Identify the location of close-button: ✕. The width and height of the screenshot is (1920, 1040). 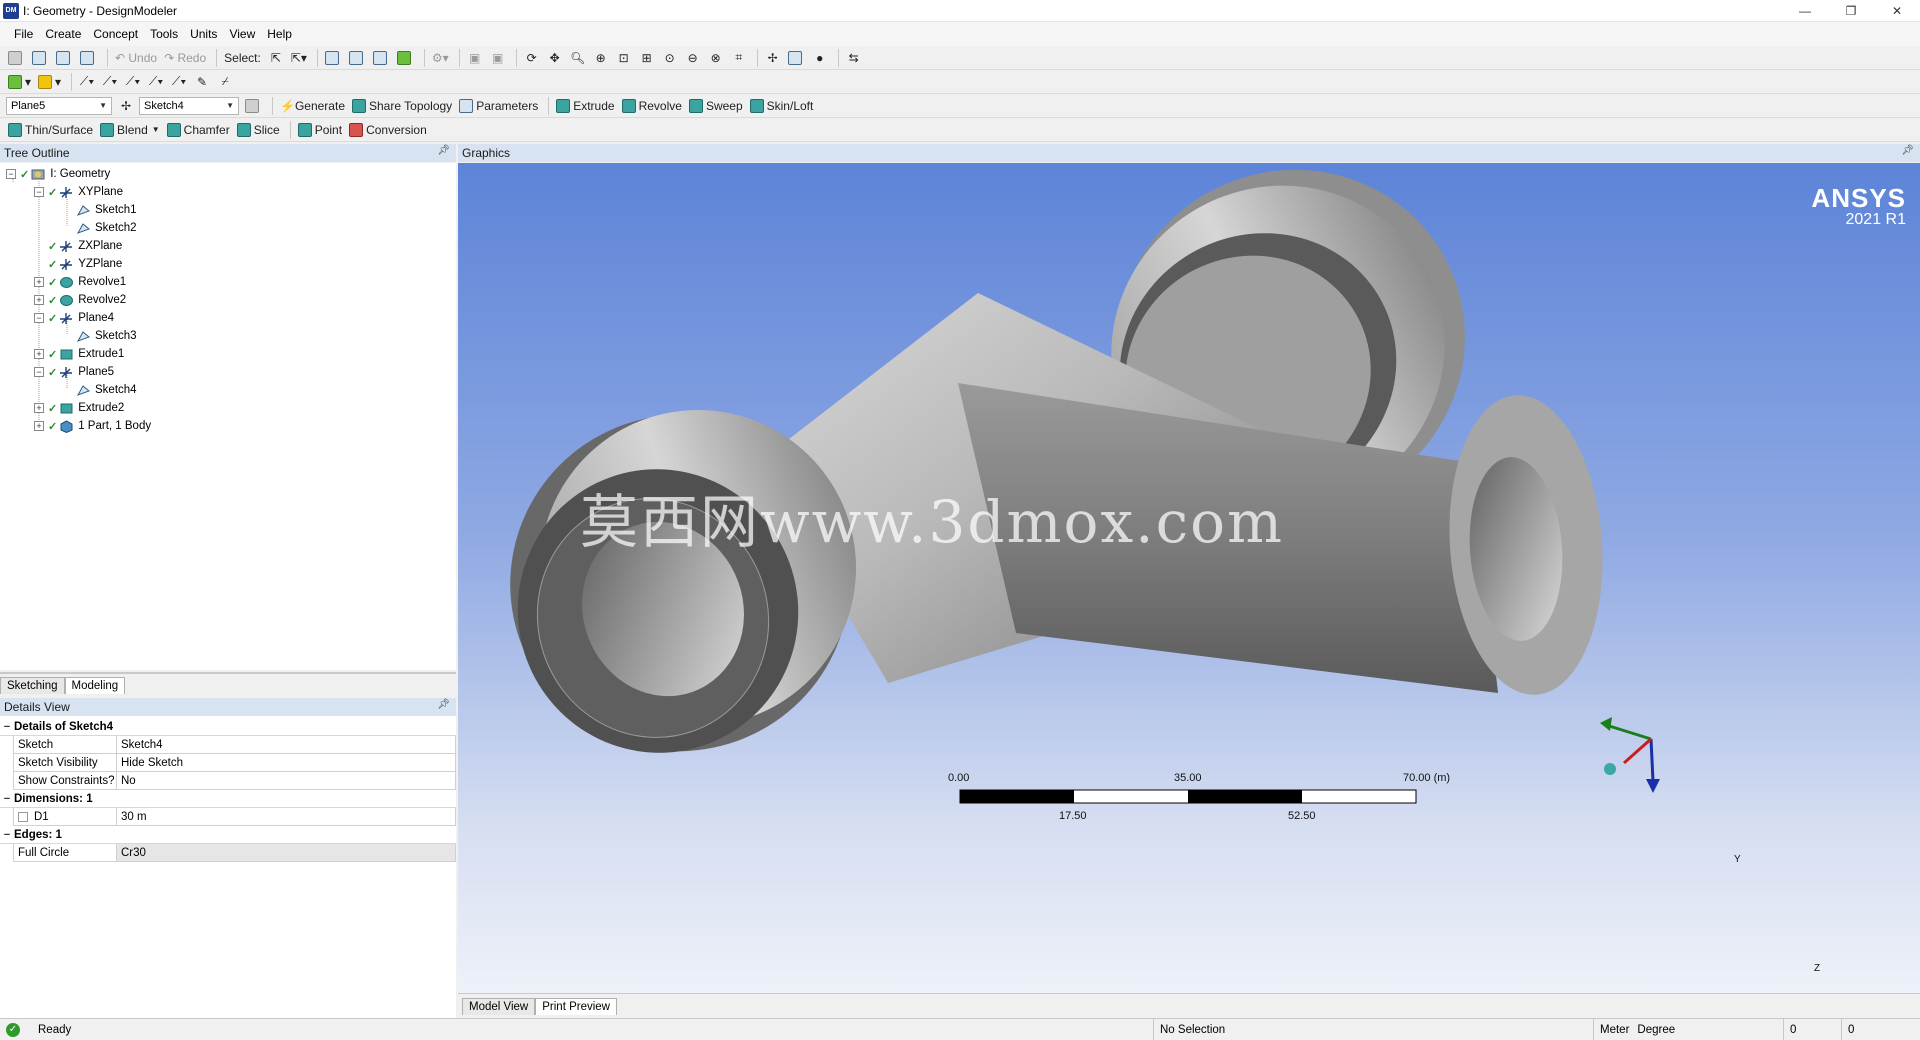
(1897, 11).